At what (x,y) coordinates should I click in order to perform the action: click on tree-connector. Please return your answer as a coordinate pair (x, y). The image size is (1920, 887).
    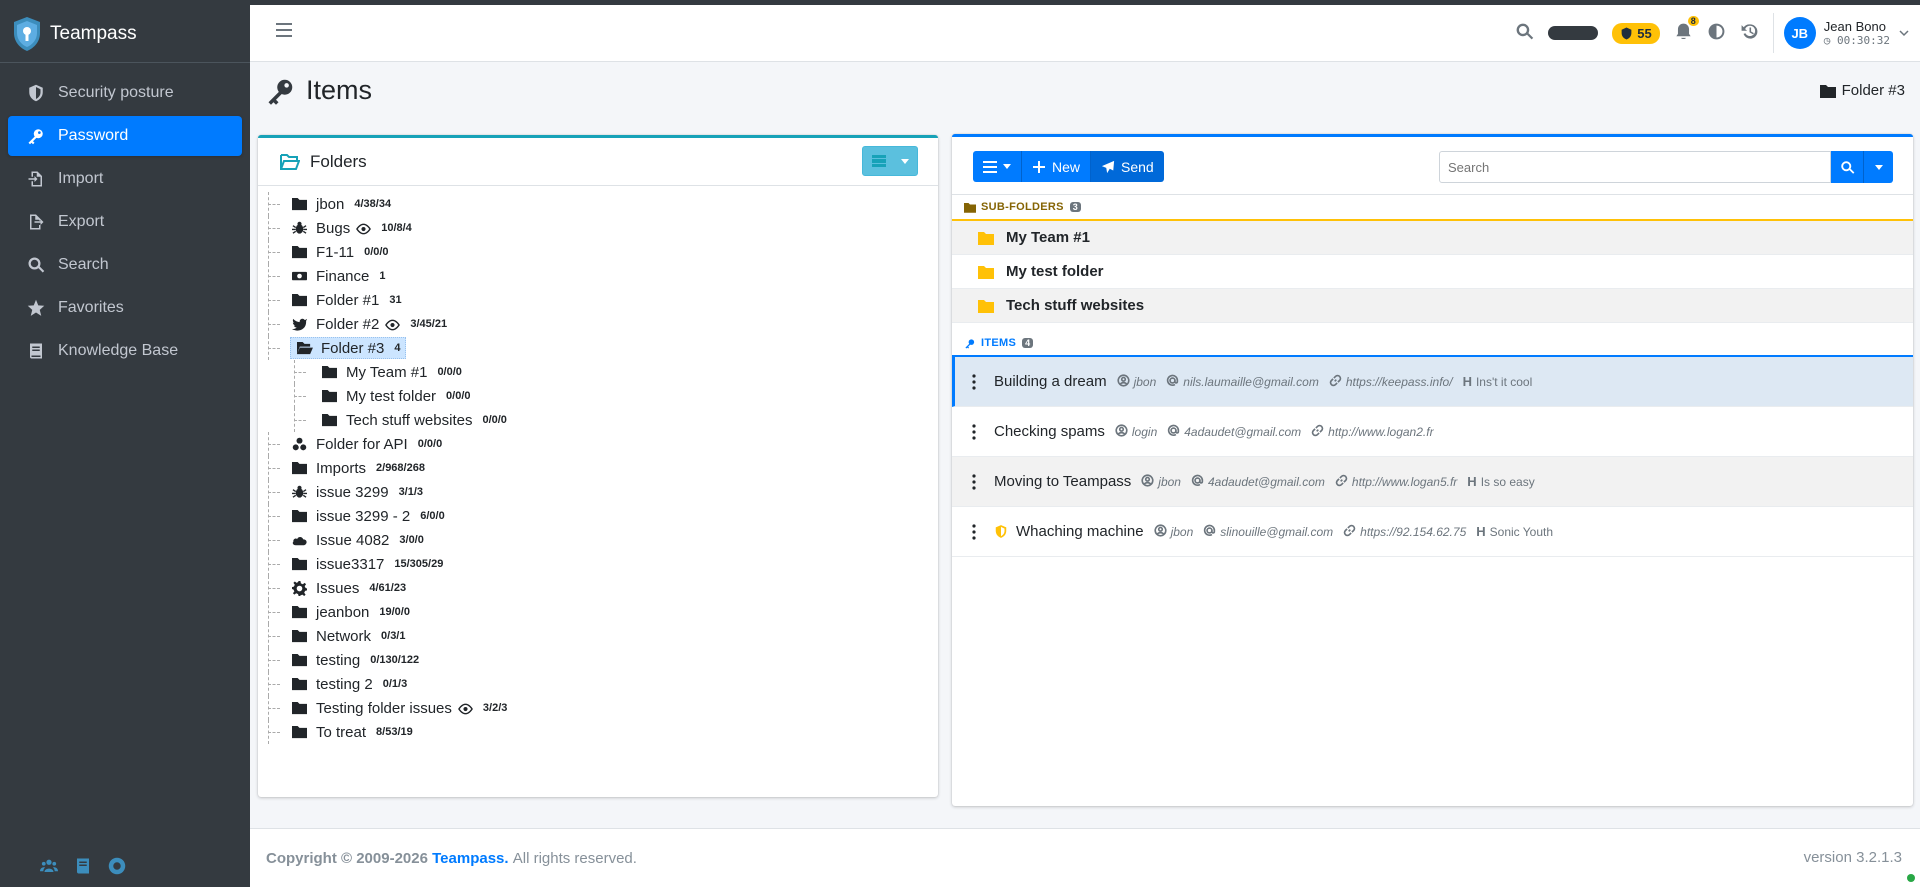
    Looking at the image, I should click on (274, 204).